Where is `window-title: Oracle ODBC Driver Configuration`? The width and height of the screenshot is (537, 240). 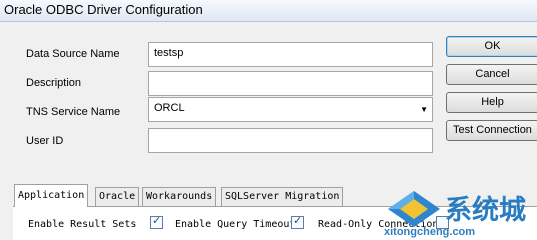
window-title: Oracle ODBC Driver Configuration is located at coordinates (103, 9).